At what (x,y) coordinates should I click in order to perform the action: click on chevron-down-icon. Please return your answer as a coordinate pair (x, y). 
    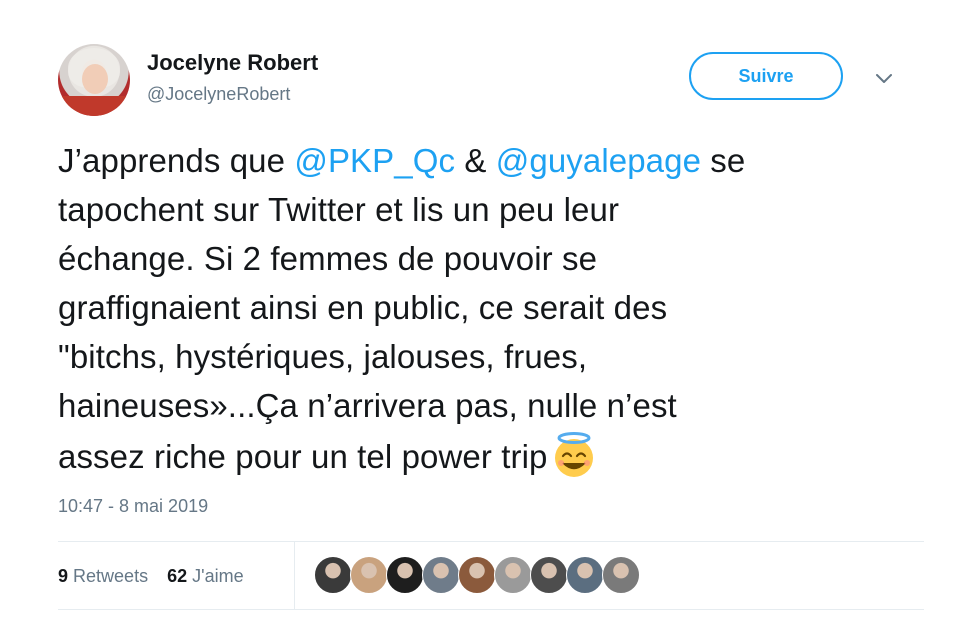
    Looking at the image, I should click on (884, 78).